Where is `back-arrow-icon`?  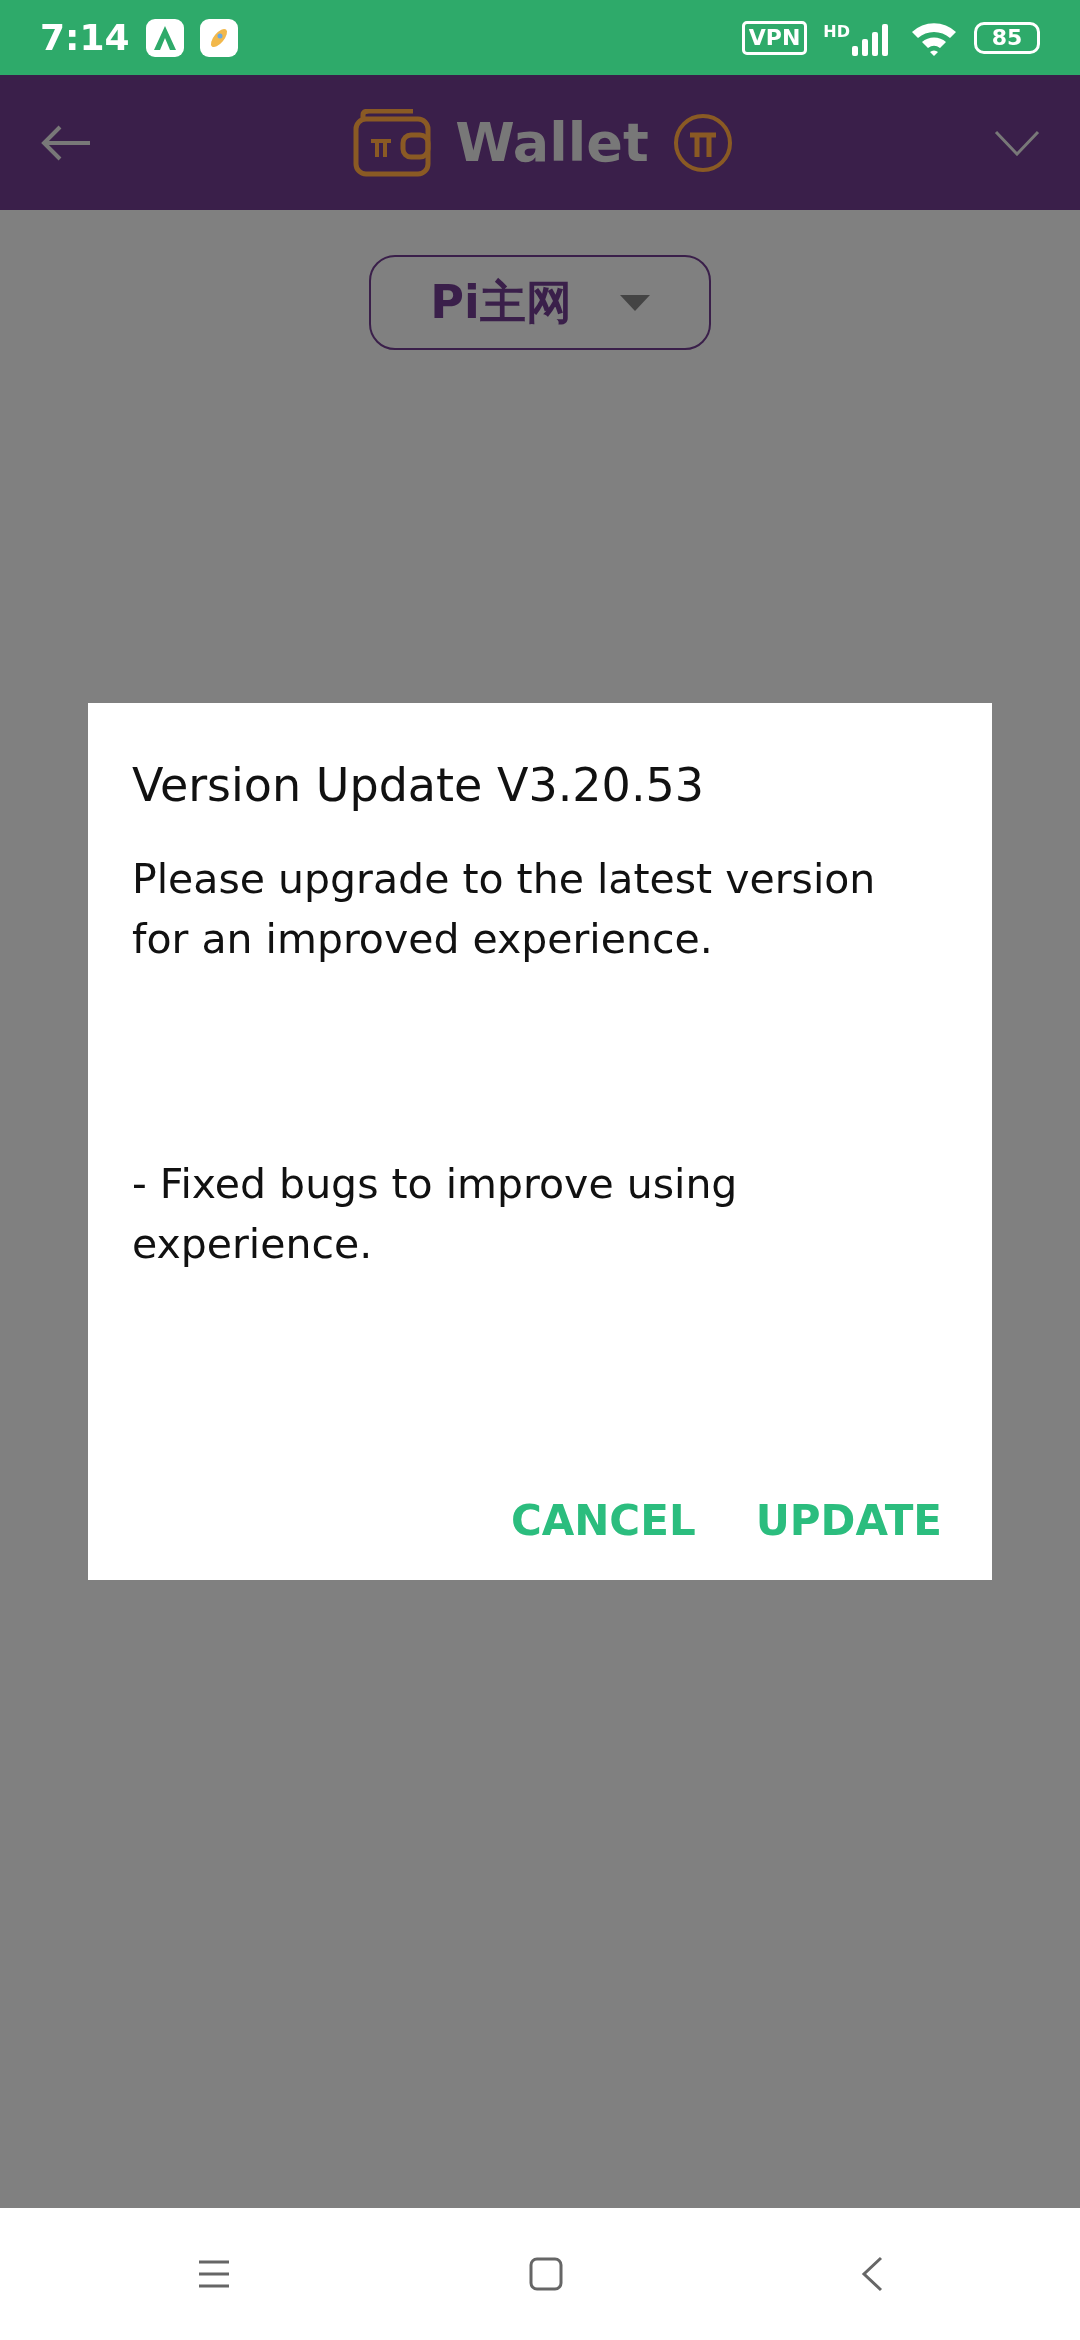 back-arrow-icon is located at coordinates (66, 142).